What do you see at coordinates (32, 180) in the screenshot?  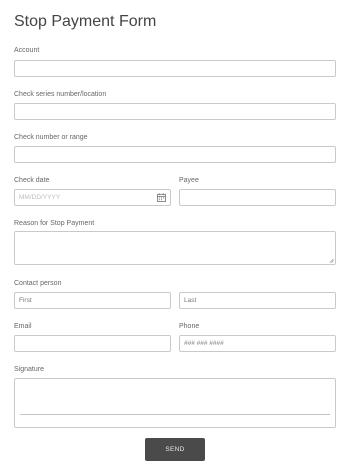 I see `check-date-label: Check date` at bounding box center [32, 180].